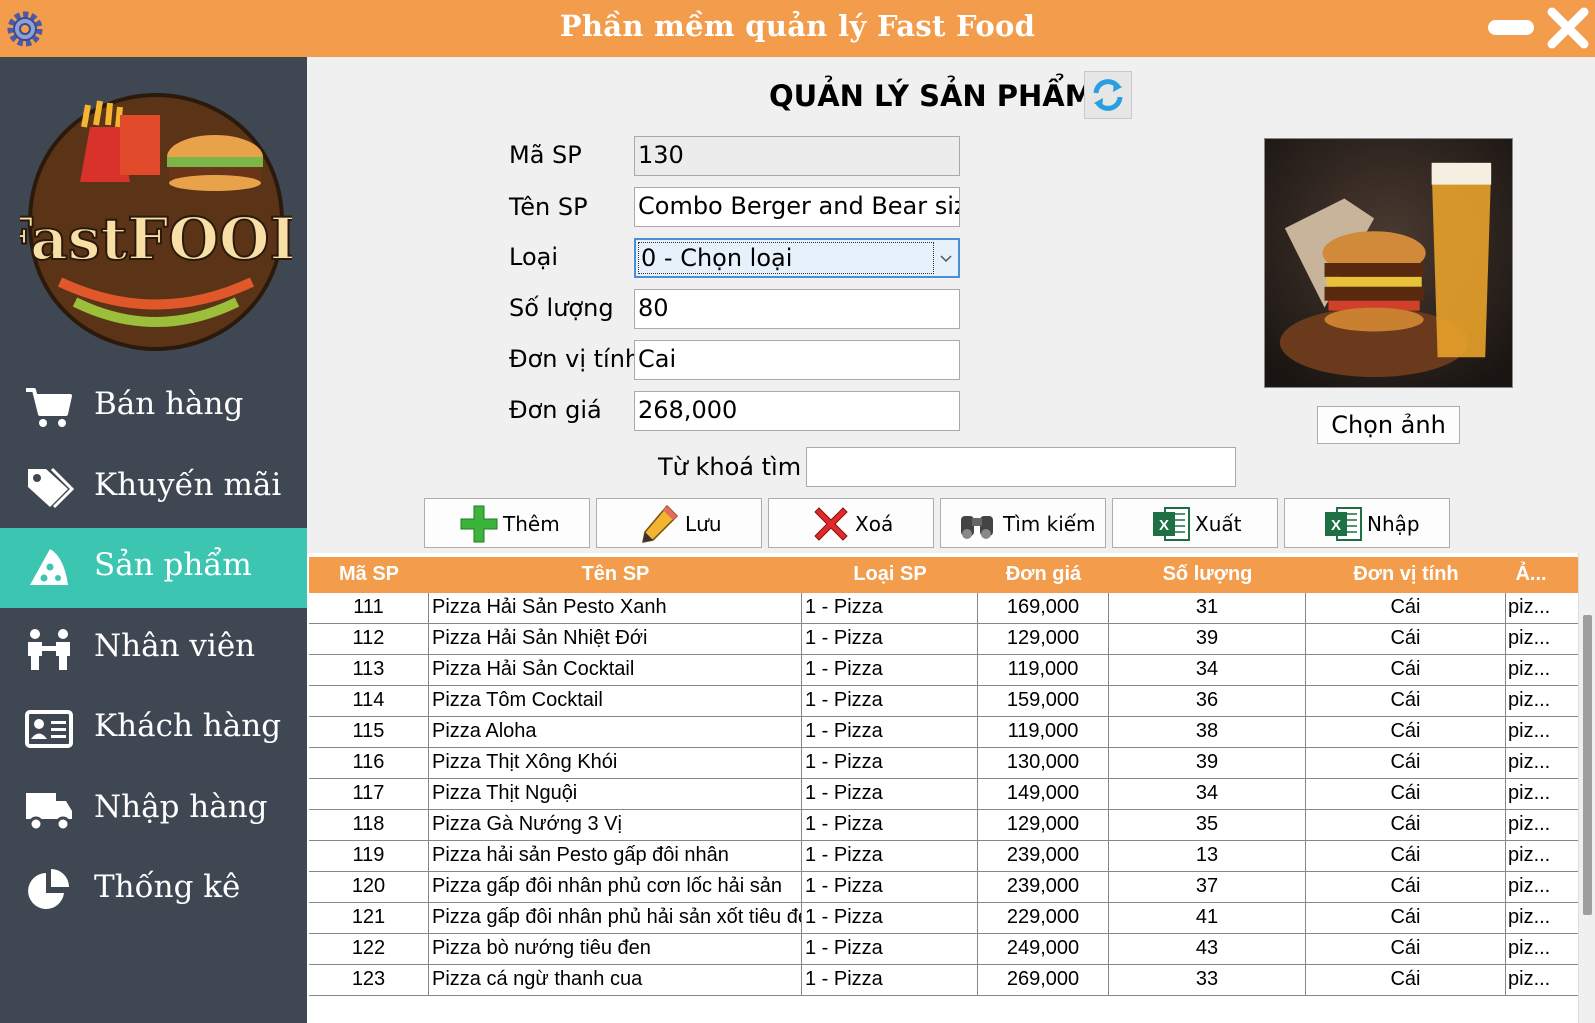 The height and width of the screenshot is (1023, 1595). I want to click on loai-select: 0 - Chọn loại, so click(797, 258).